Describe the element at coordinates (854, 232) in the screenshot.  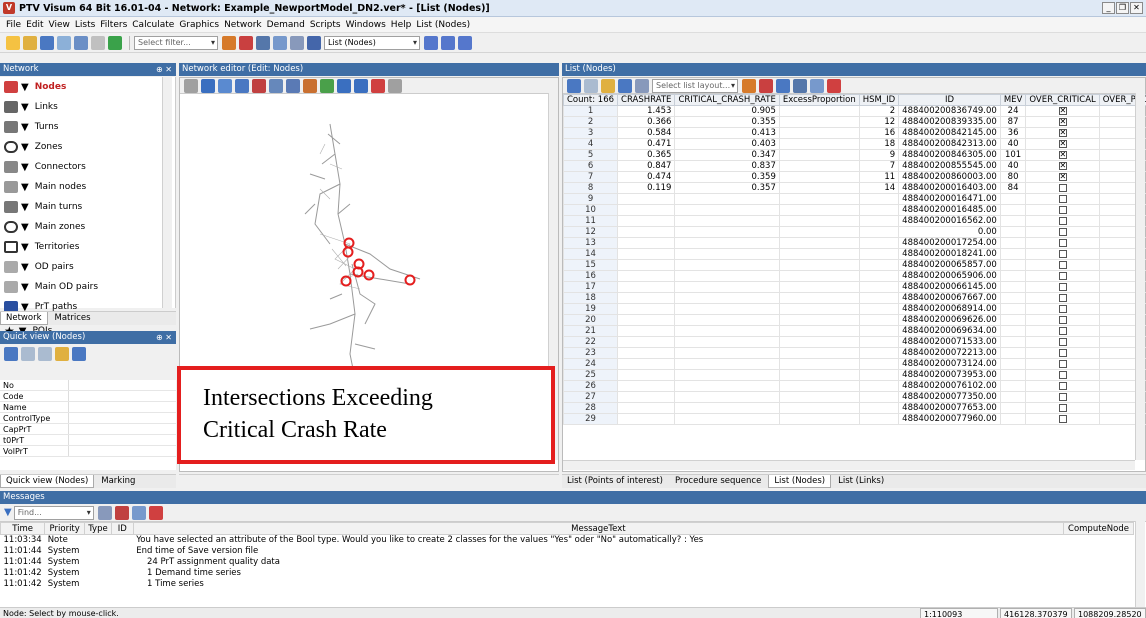
I see `table-row: 12 0.00` at that location.